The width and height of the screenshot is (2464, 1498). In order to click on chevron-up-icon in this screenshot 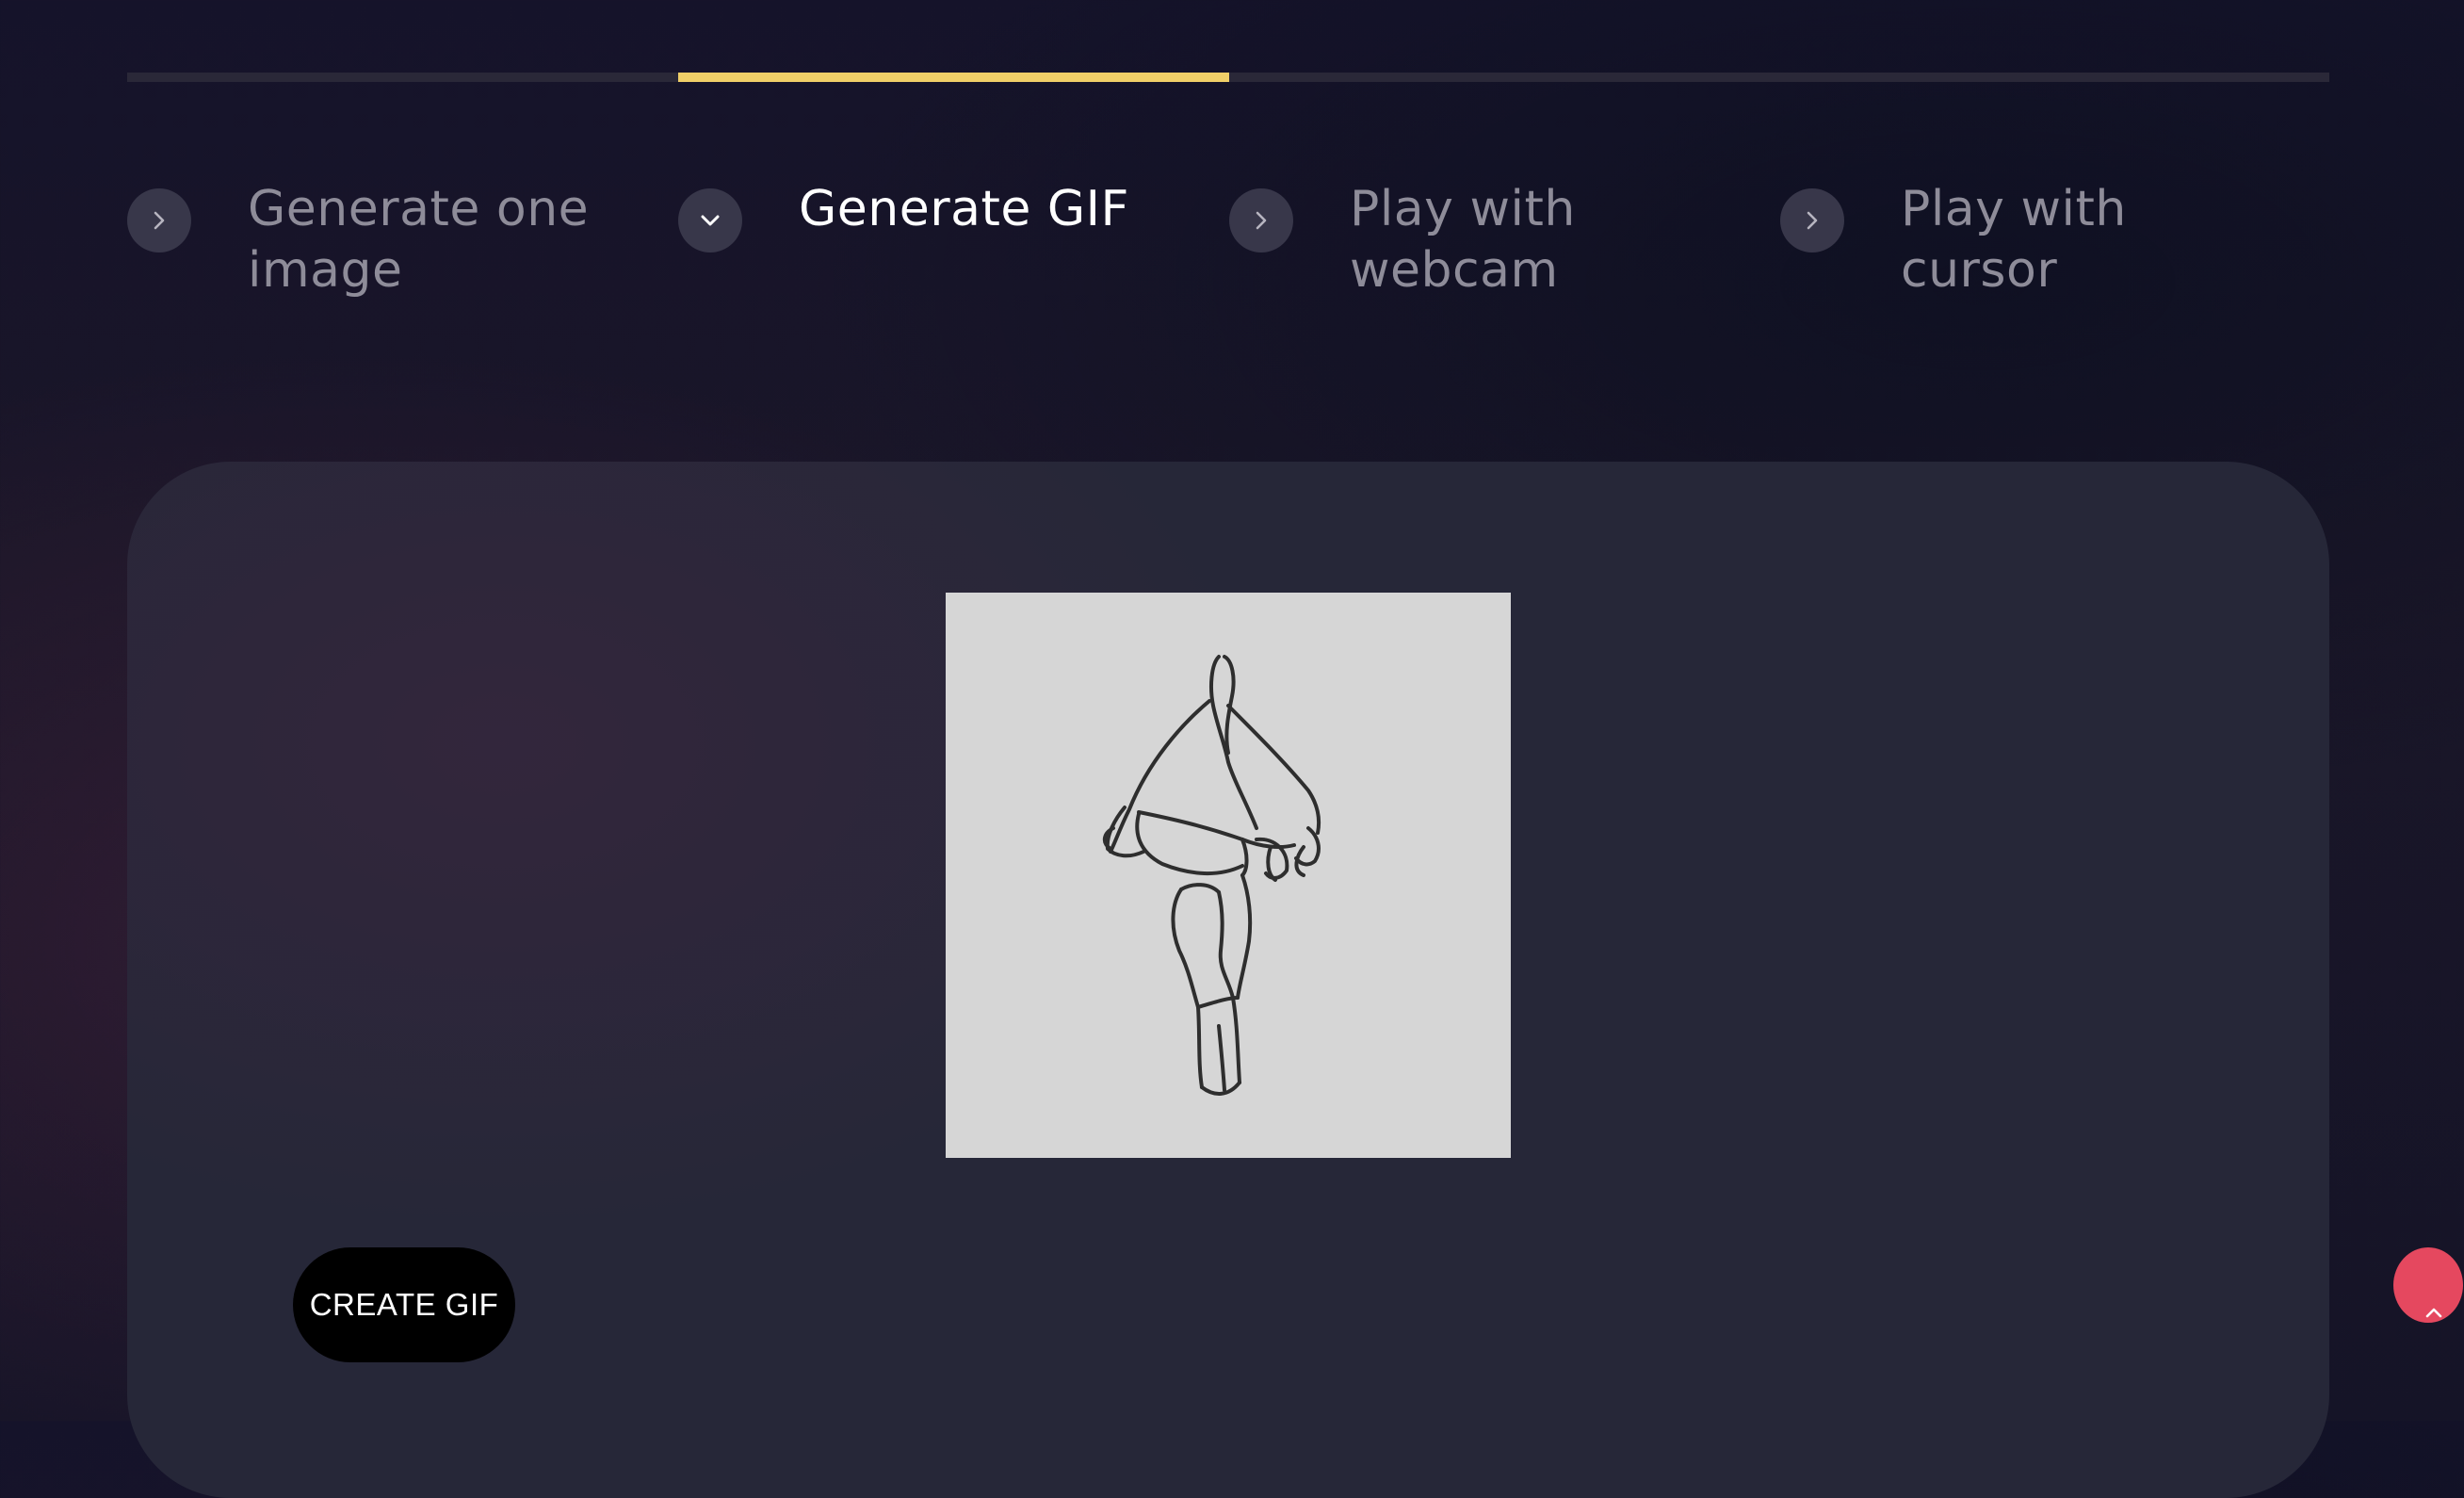, I will do `click(2433, 1313)`.